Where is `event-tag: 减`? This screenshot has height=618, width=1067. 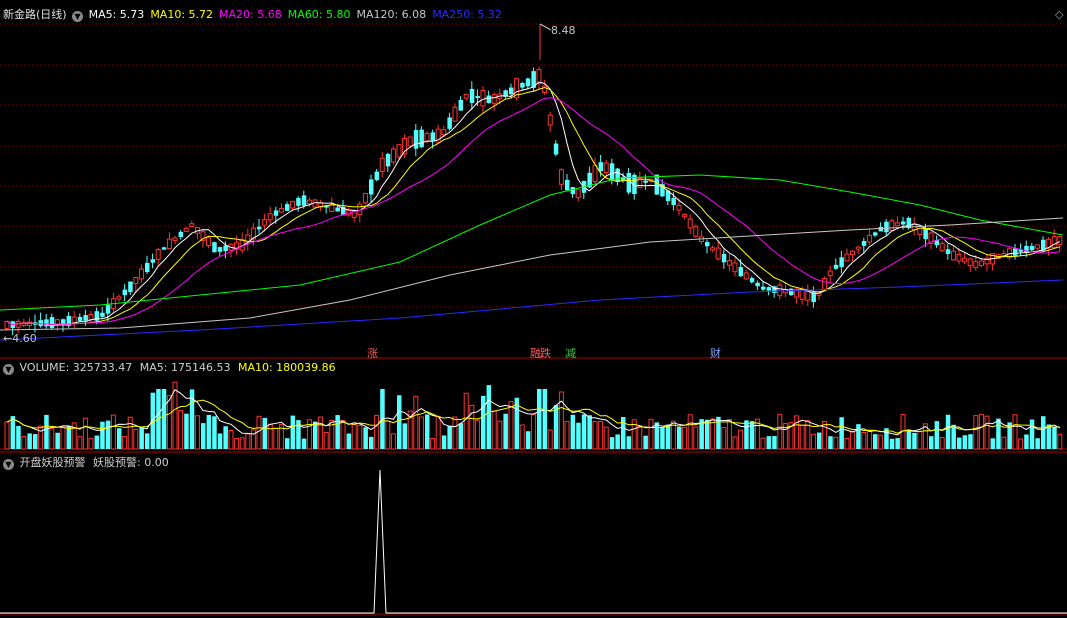
event-tag: 减 is located at coordinates (570, 353).